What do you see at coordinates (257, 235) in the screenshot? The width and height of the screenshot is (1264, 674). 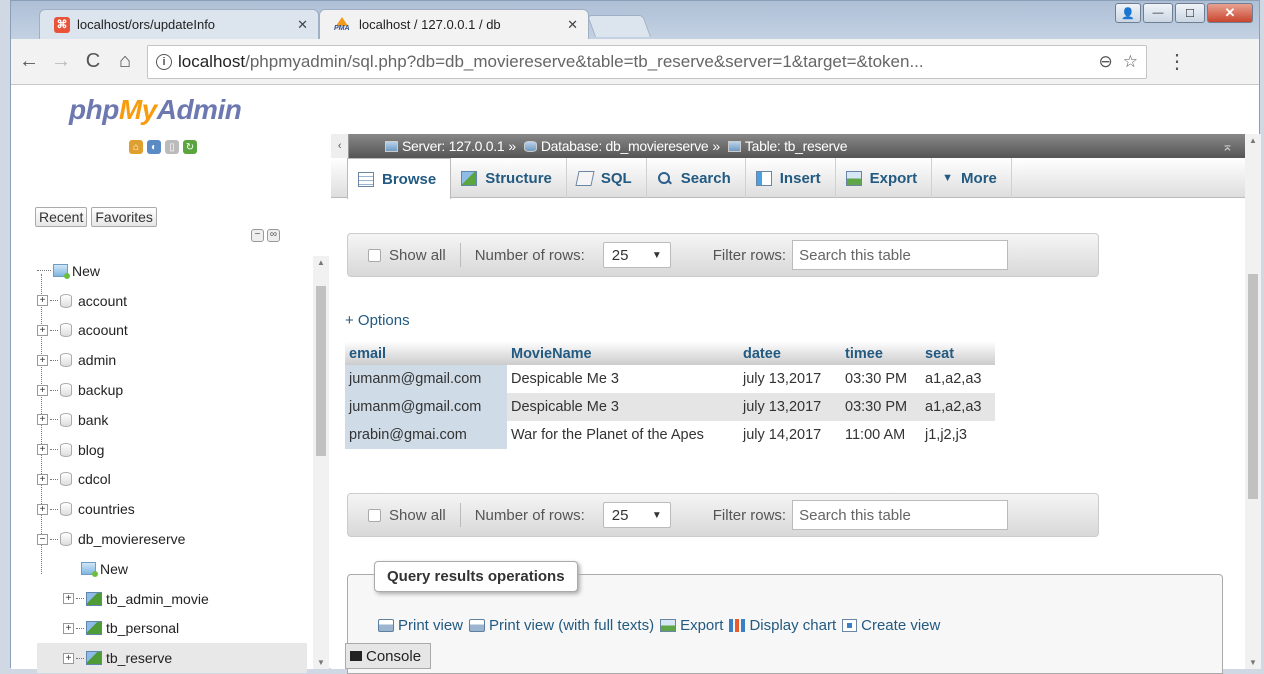 I see `collapse-all-icon: −` at bounding box center [257, 235].